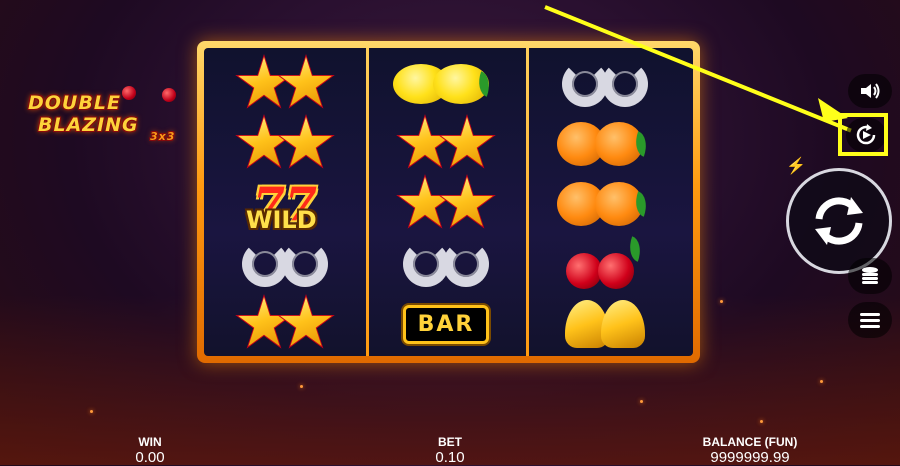 Image resolution: width=900 pixels, height=466 pixels. I want to click on symbol-bells, so click(605, 324).